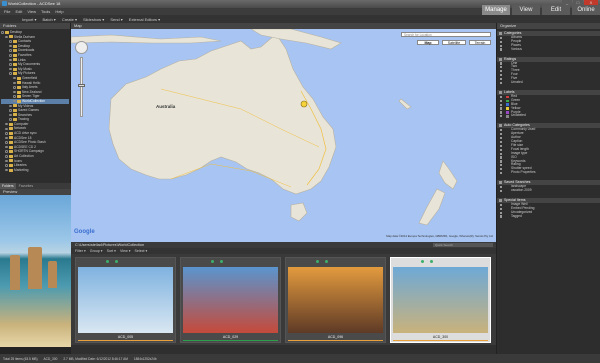  What do you see at coordinates (80, 251) in the screenshot?
I see `filter-menu: Filter ▾` at bounding box center [80, 251].